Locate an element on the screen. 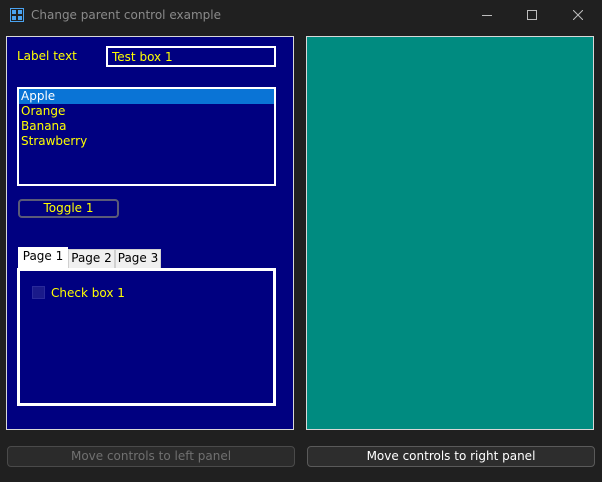 The height and width of the screenshot is (482, 602). close-icon is located at coordinates (578, 15).